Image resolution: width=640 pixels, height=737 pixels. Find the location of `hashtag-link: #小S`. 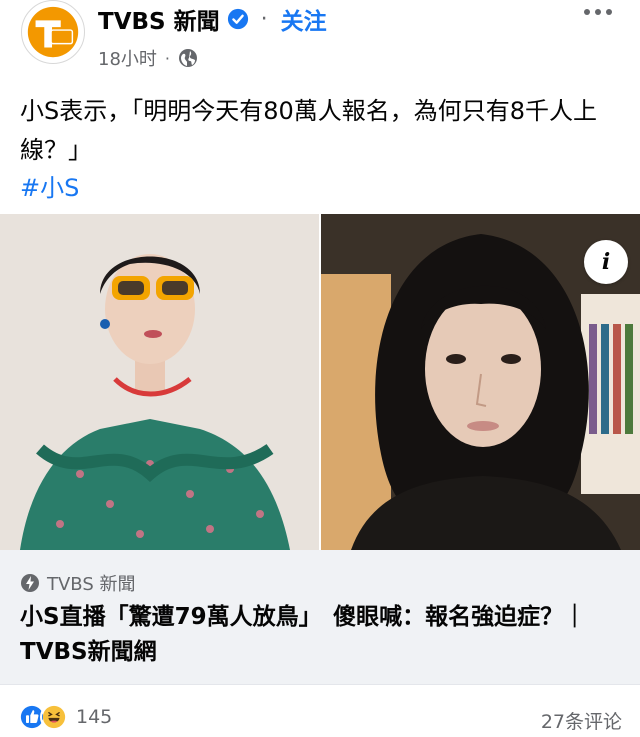

hashtag-link: #小S is located at coordinates (49, 185).